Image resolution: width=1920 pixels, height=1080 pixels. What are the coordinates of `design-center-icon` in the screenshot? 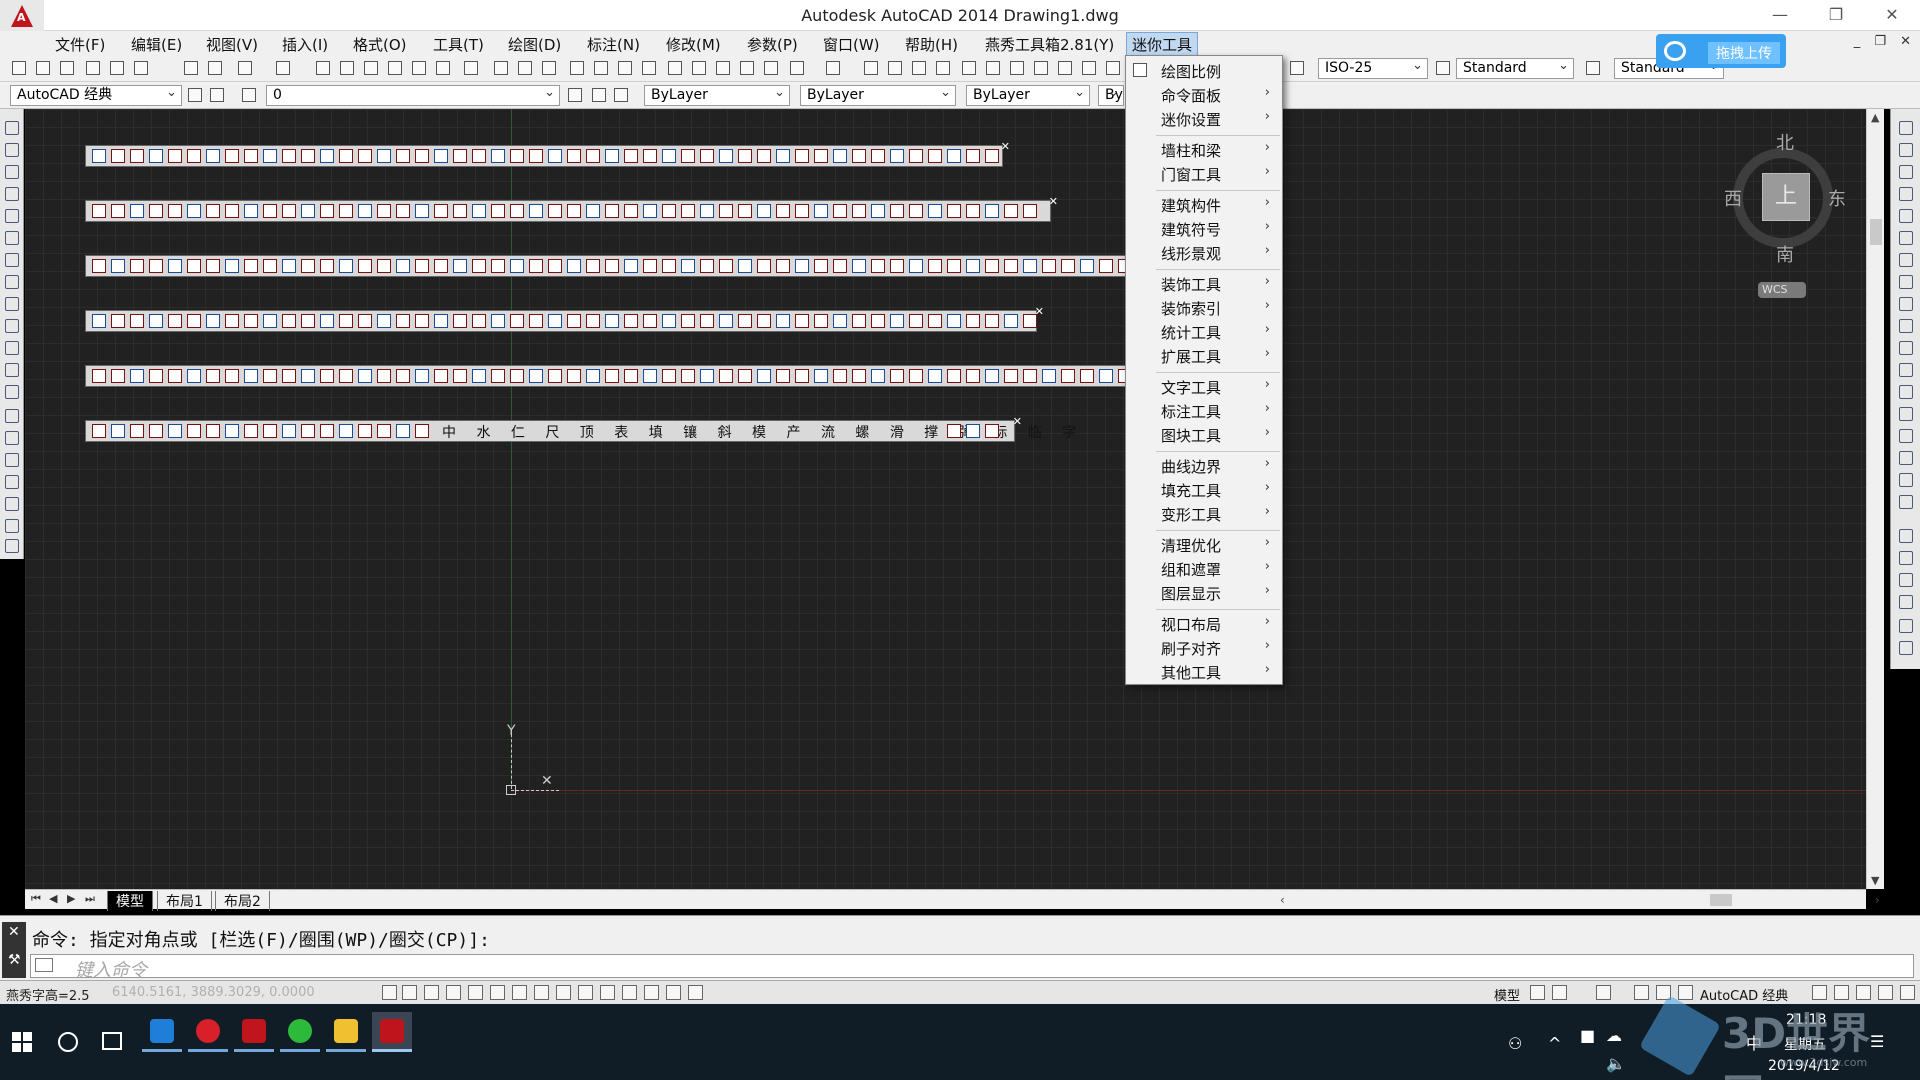 It's located at (347, 68).